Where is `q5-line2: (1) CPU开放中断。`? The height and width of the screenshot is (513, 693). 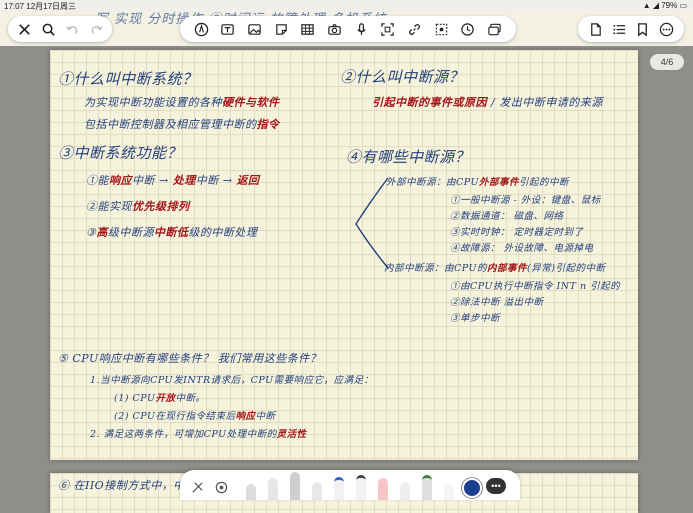 q5-line2: (1) CPU开放中断。 is located at coordinates (160, 398).